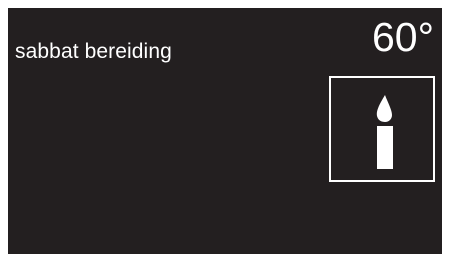 Image resolution: width=451 pixels, height=262 pixels. I want to click on temperature-readout: 60°, so click(402, 37).